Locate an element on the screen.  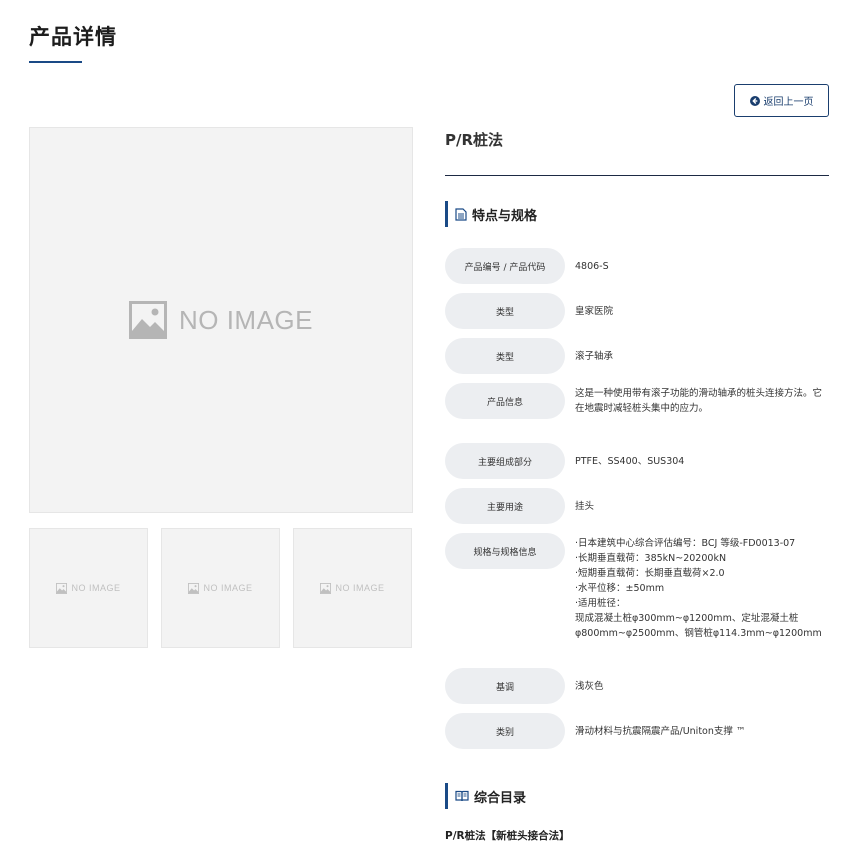
spec-value: 皇家医院 is located at coordinates (594, 311).